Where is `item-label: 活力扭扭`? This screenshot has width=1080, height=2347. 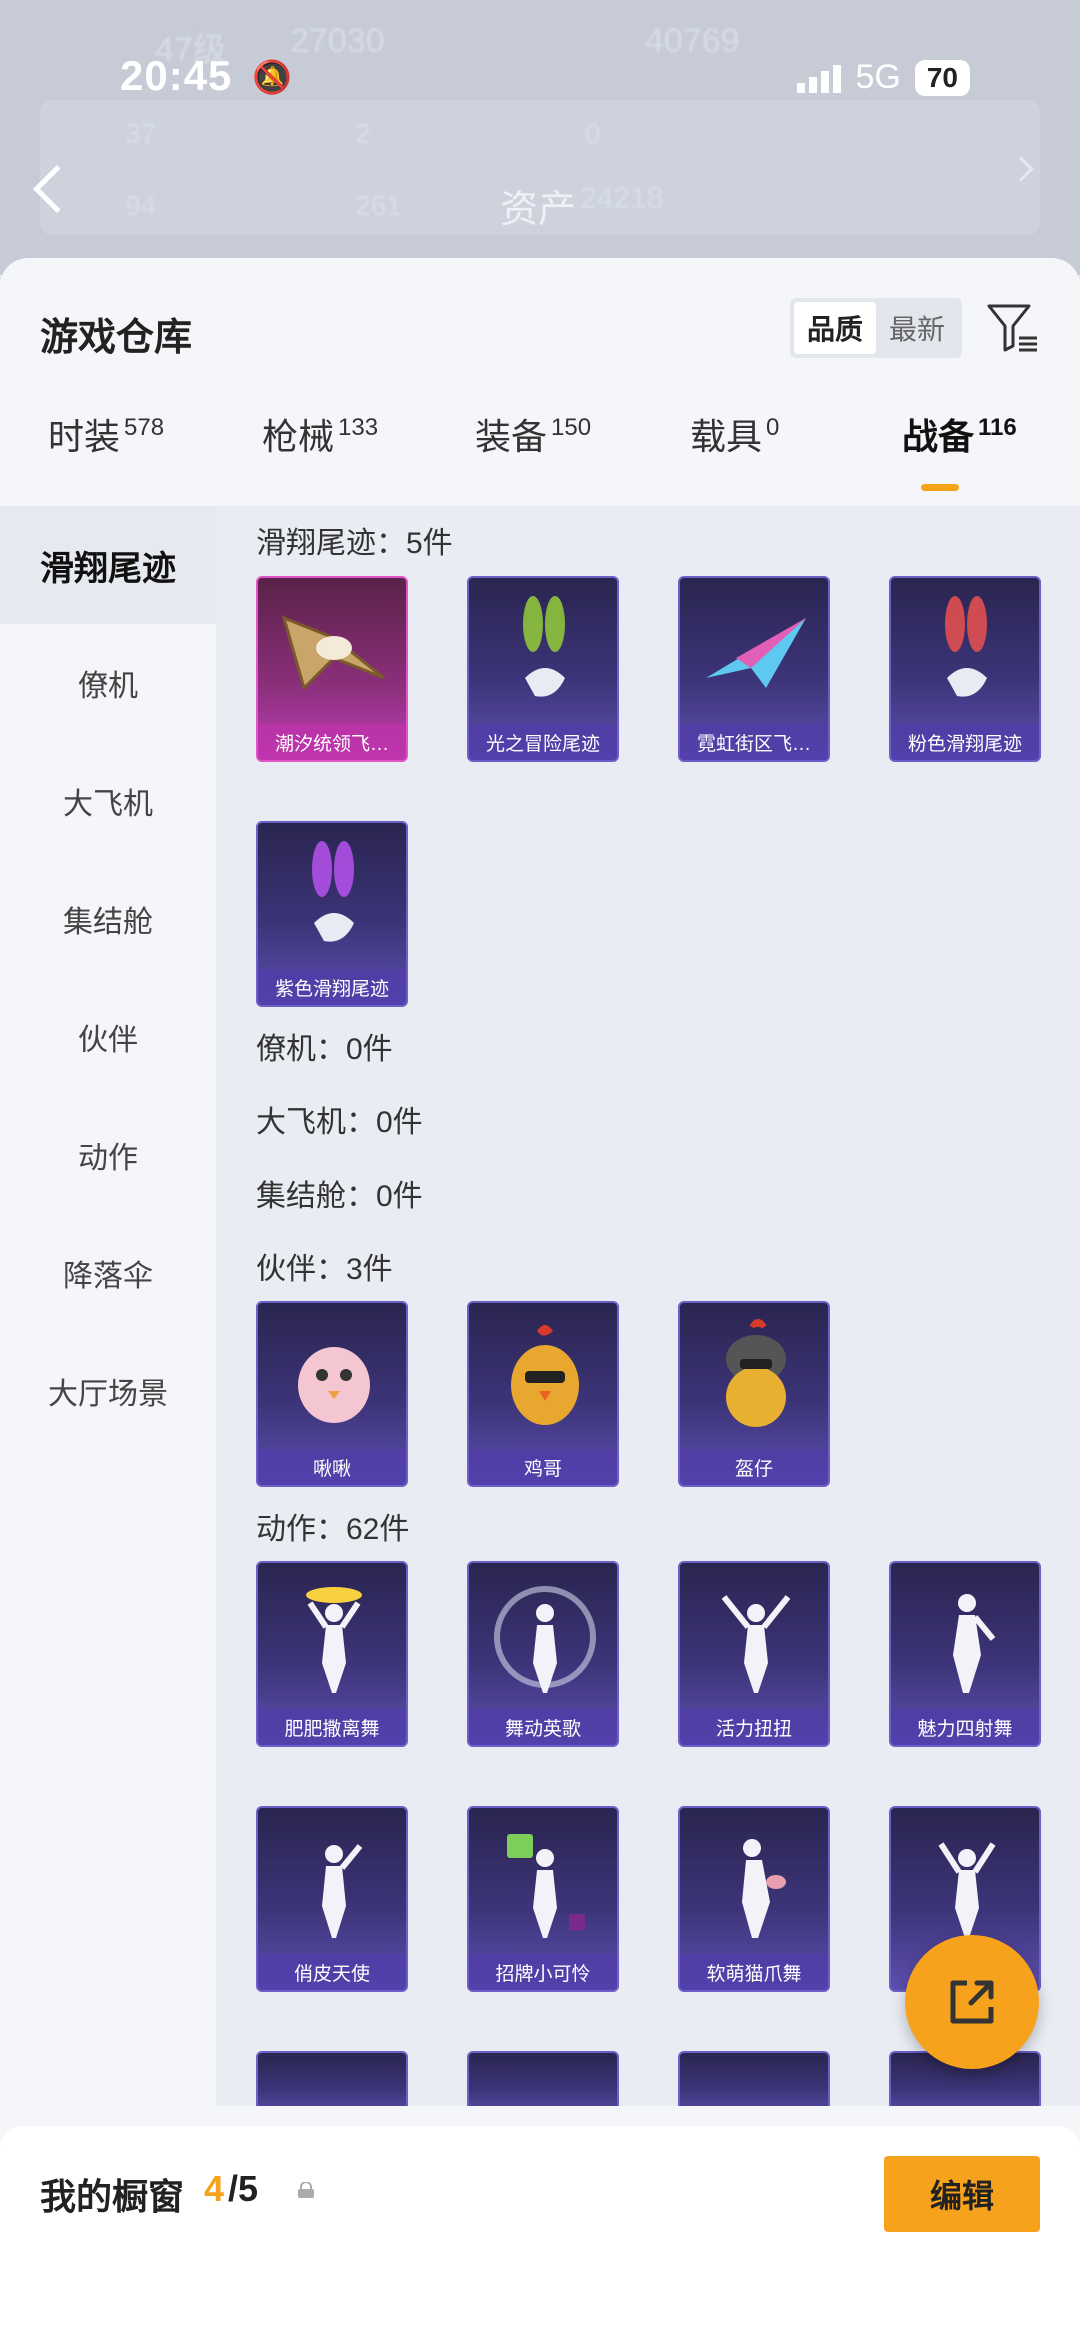
item-label: 活力扭扭 is located at coordinates (754, 1727).